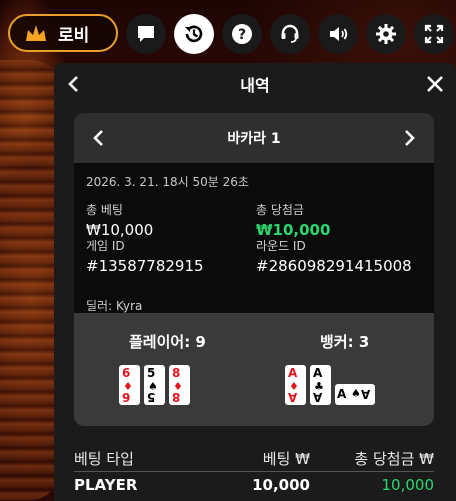  I want to click on sound-button, so click(338, 34).